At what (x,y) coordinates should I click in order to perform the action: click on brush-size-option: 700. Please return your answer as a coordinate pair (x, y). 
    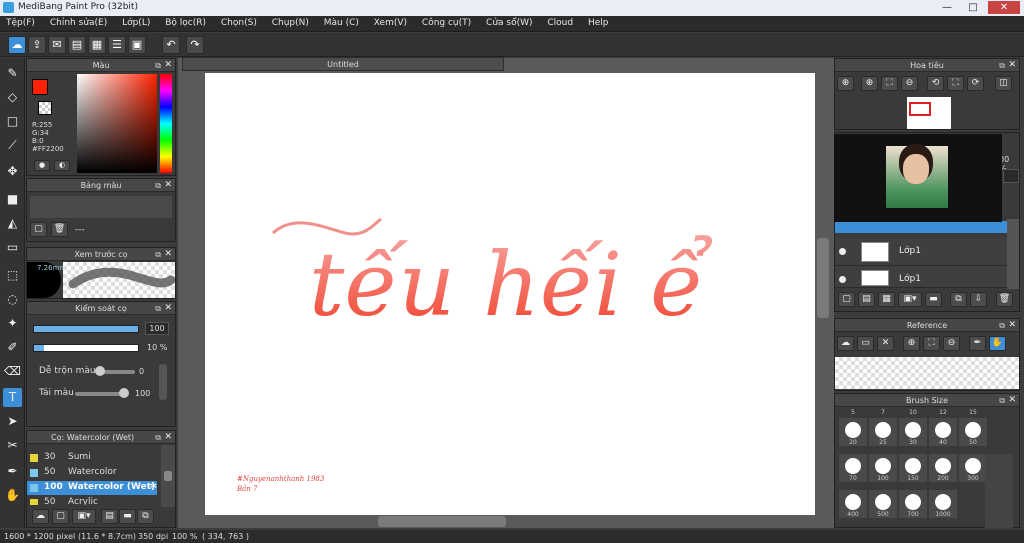
    Looking at the image, I should click on (913, 504).